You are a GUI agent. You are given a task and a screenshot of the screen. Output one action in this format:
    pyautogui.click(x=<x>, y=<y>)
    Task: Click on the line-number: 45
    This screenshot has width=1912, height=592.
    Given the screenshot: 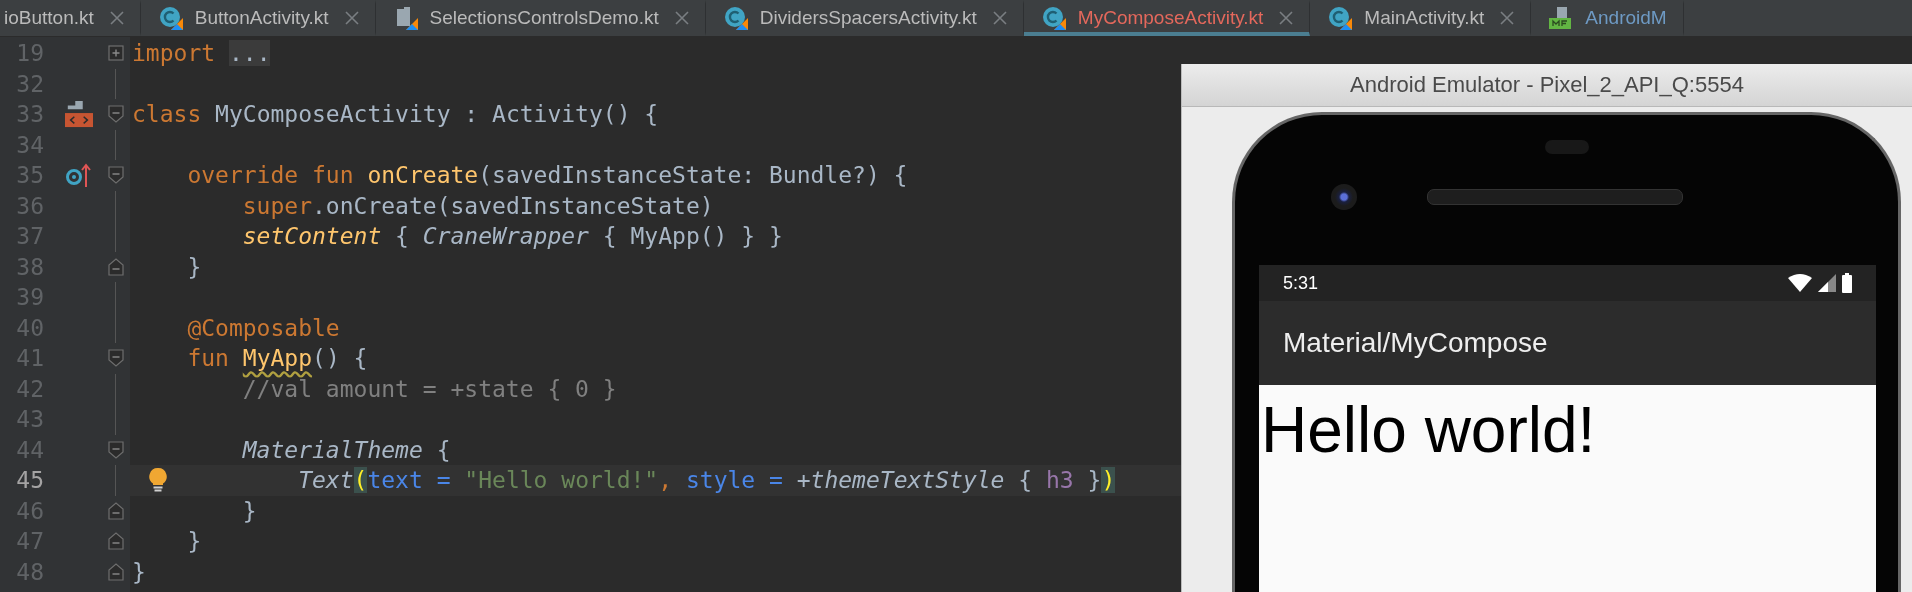 What is the action you would take?
    pyautogui.click(x=29, y=480)
    